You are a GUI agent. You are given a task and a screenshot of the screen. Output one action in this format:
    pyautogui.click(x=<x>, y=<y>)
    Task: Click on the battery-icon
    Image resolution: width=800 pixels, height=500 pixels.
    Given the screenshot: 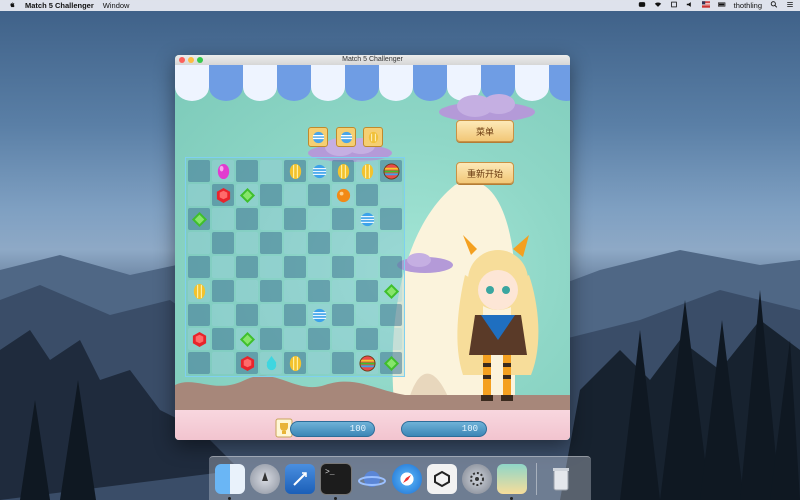 What is the action you would take?
    pyautogui.click(x=721, y=5)
    